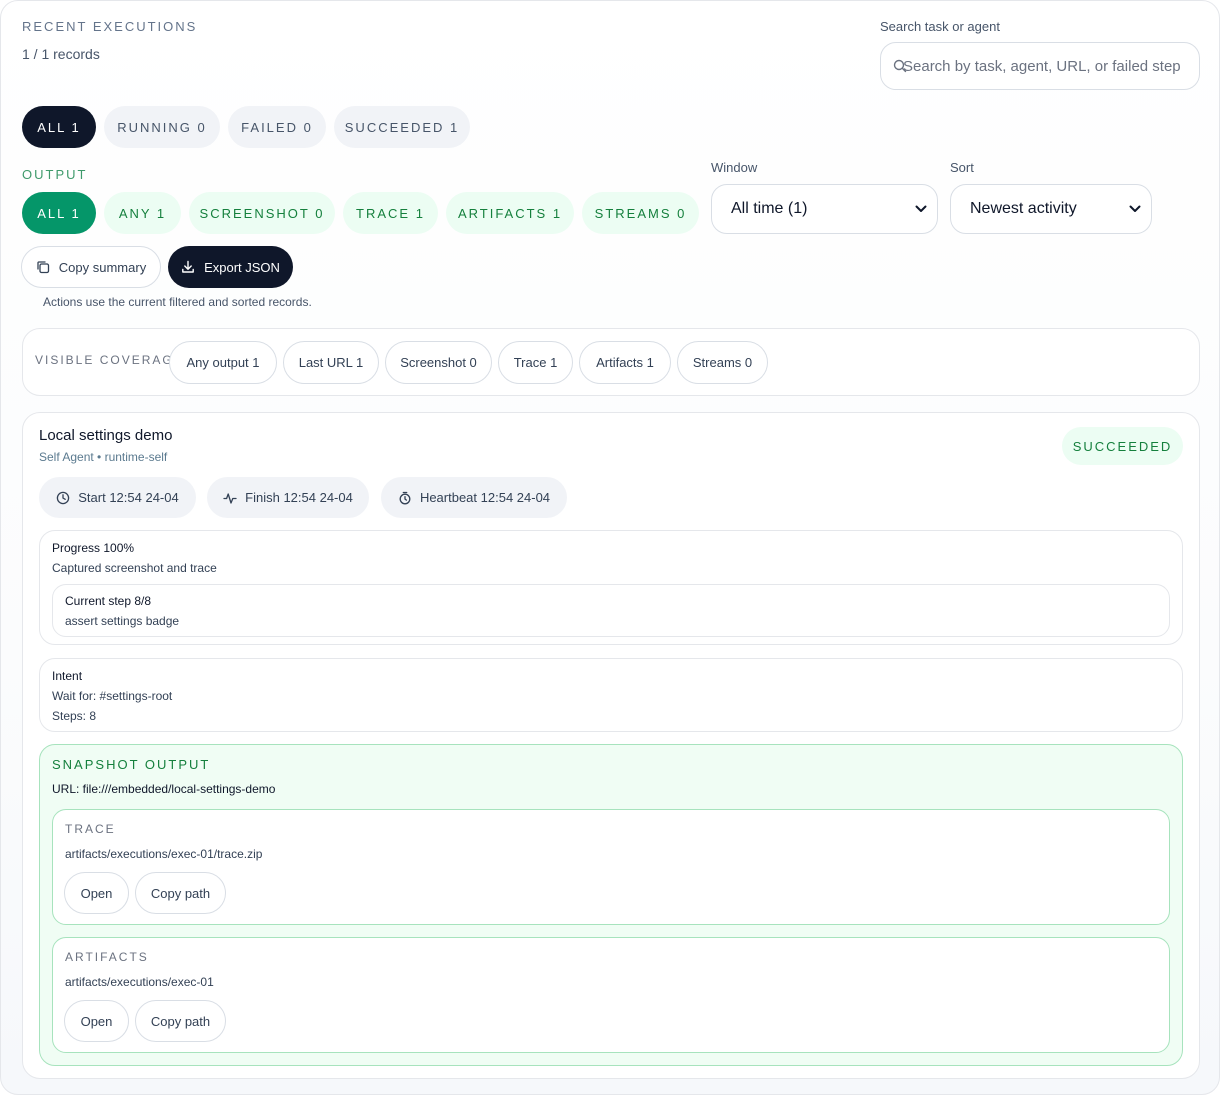  I want to click on search-field, so click(1040, 66).